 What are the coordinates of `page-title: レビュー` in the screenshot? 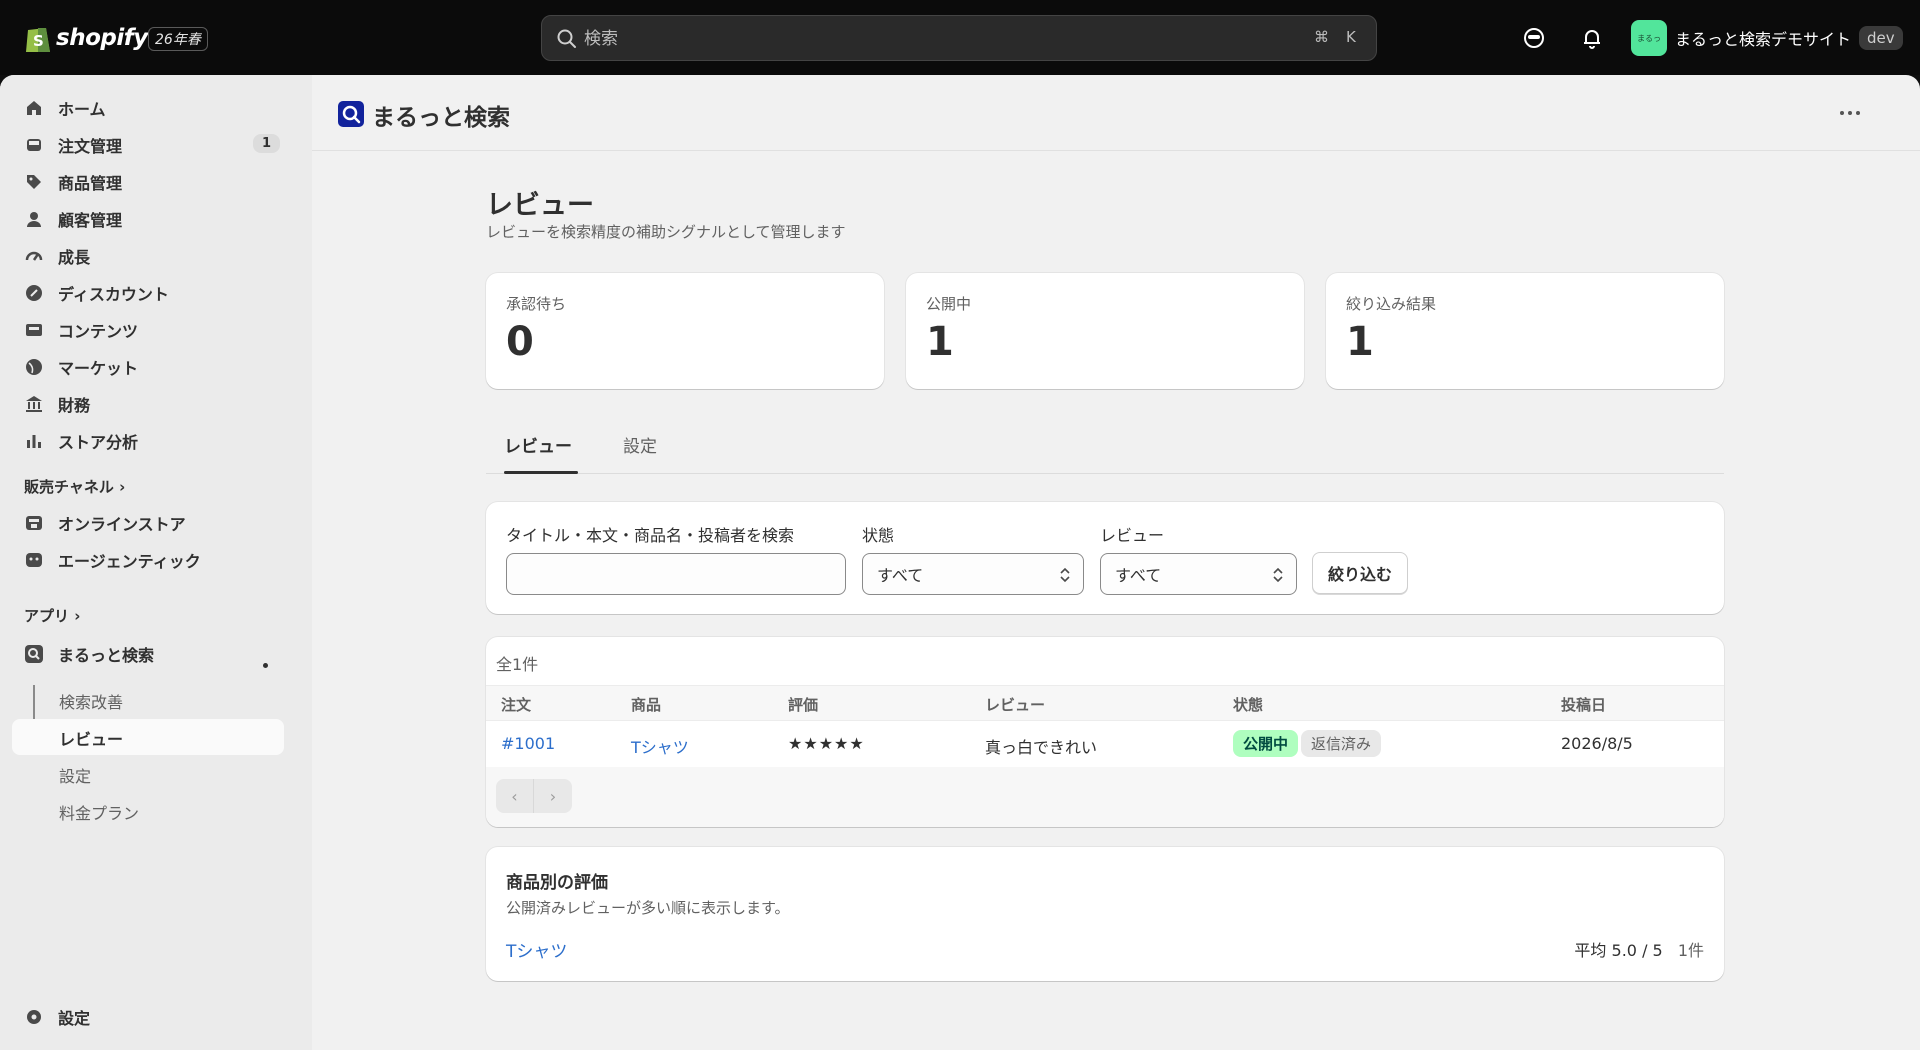 It's located at (540, 205).